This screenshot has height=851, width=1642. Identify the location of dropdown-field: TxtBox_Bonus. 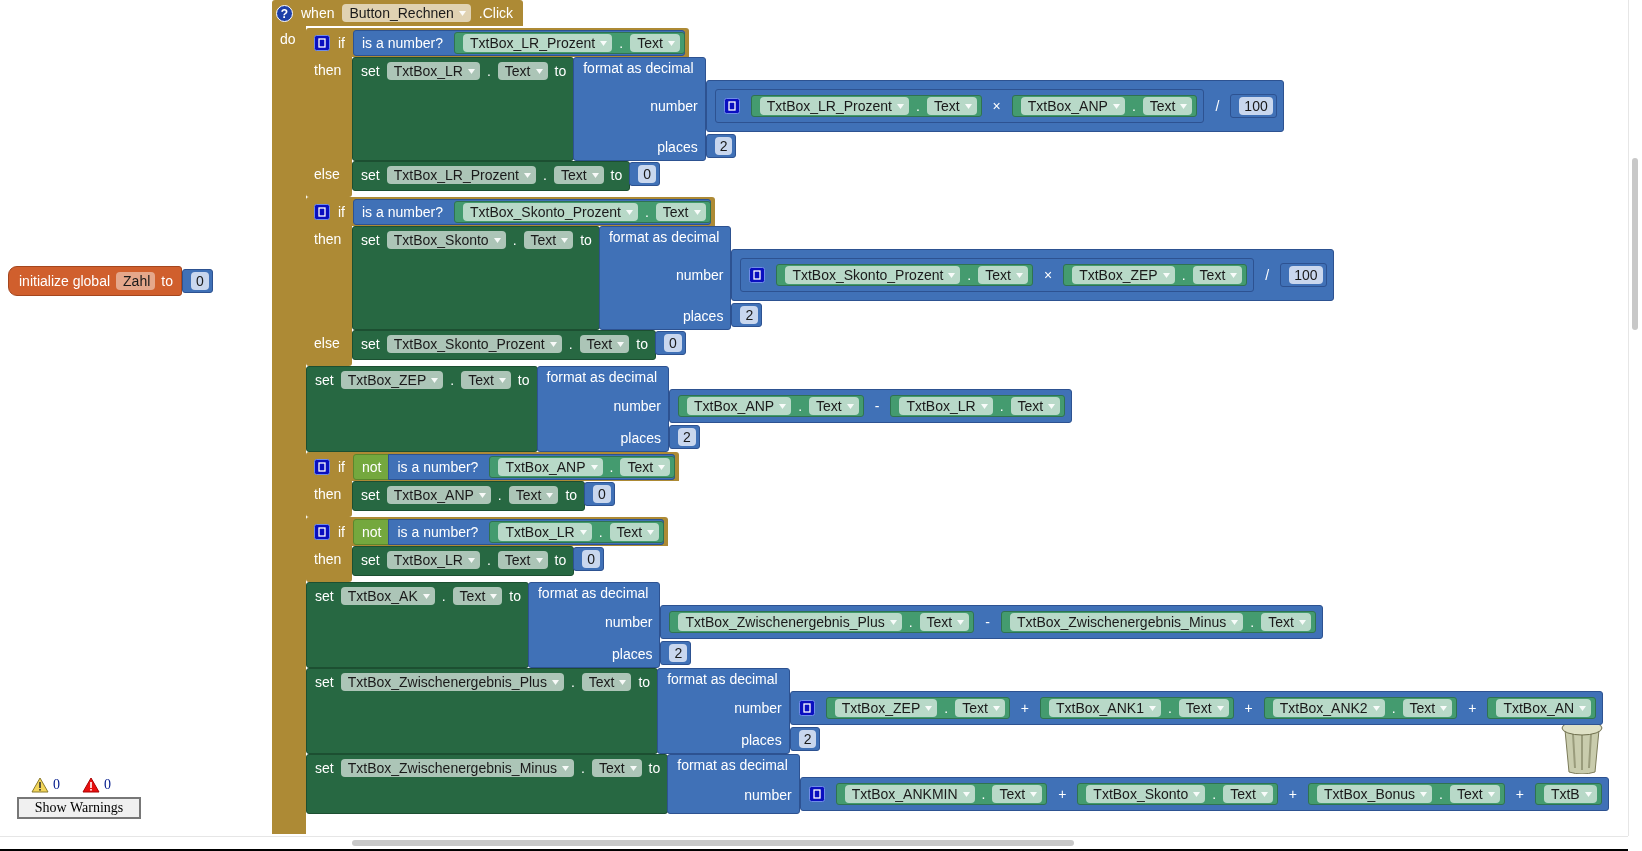
(1375, 794).